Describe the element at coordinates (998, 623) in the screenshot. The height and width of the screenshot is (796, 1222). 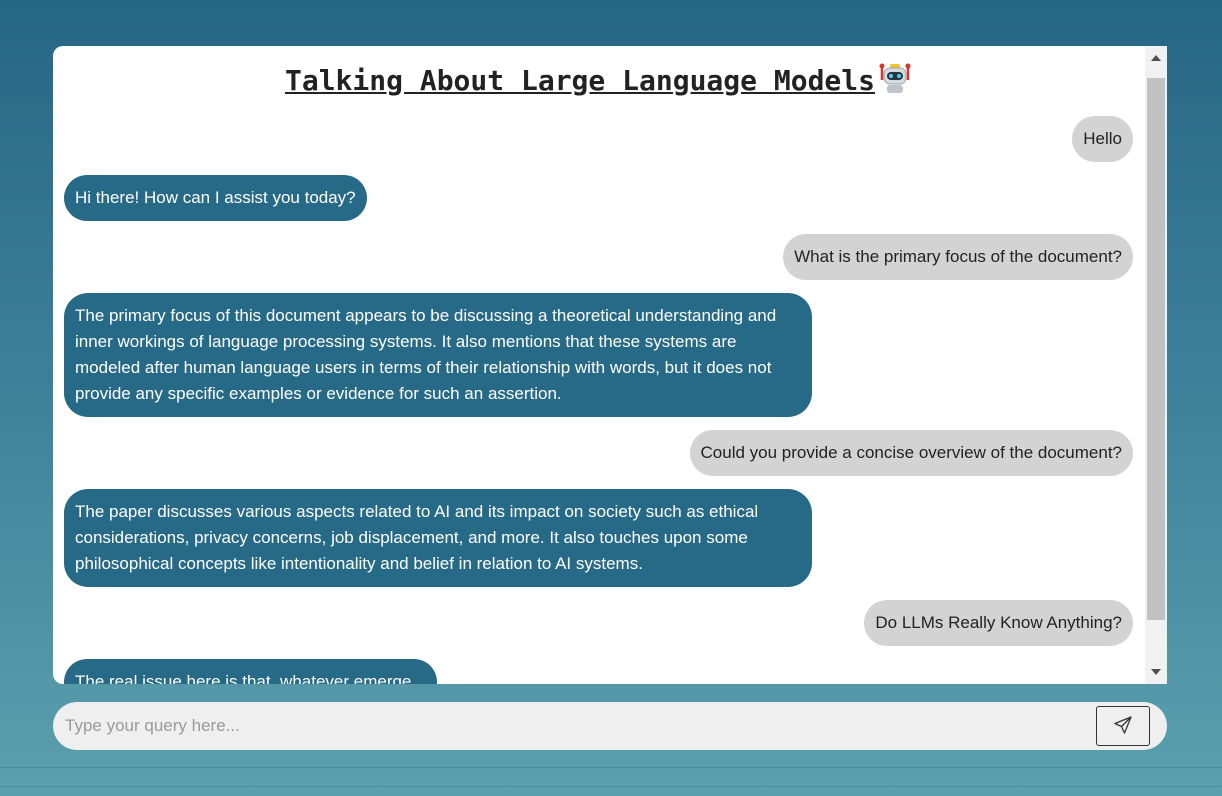
I see `user-message: Do LLMs Really Know Anything?` at that location.